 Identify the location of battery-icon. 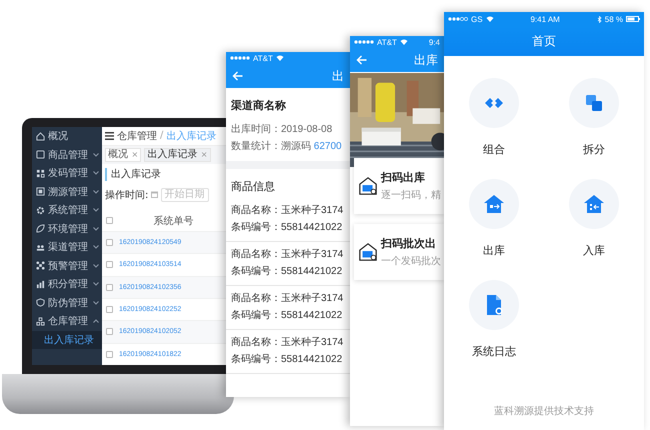
(633, 19).